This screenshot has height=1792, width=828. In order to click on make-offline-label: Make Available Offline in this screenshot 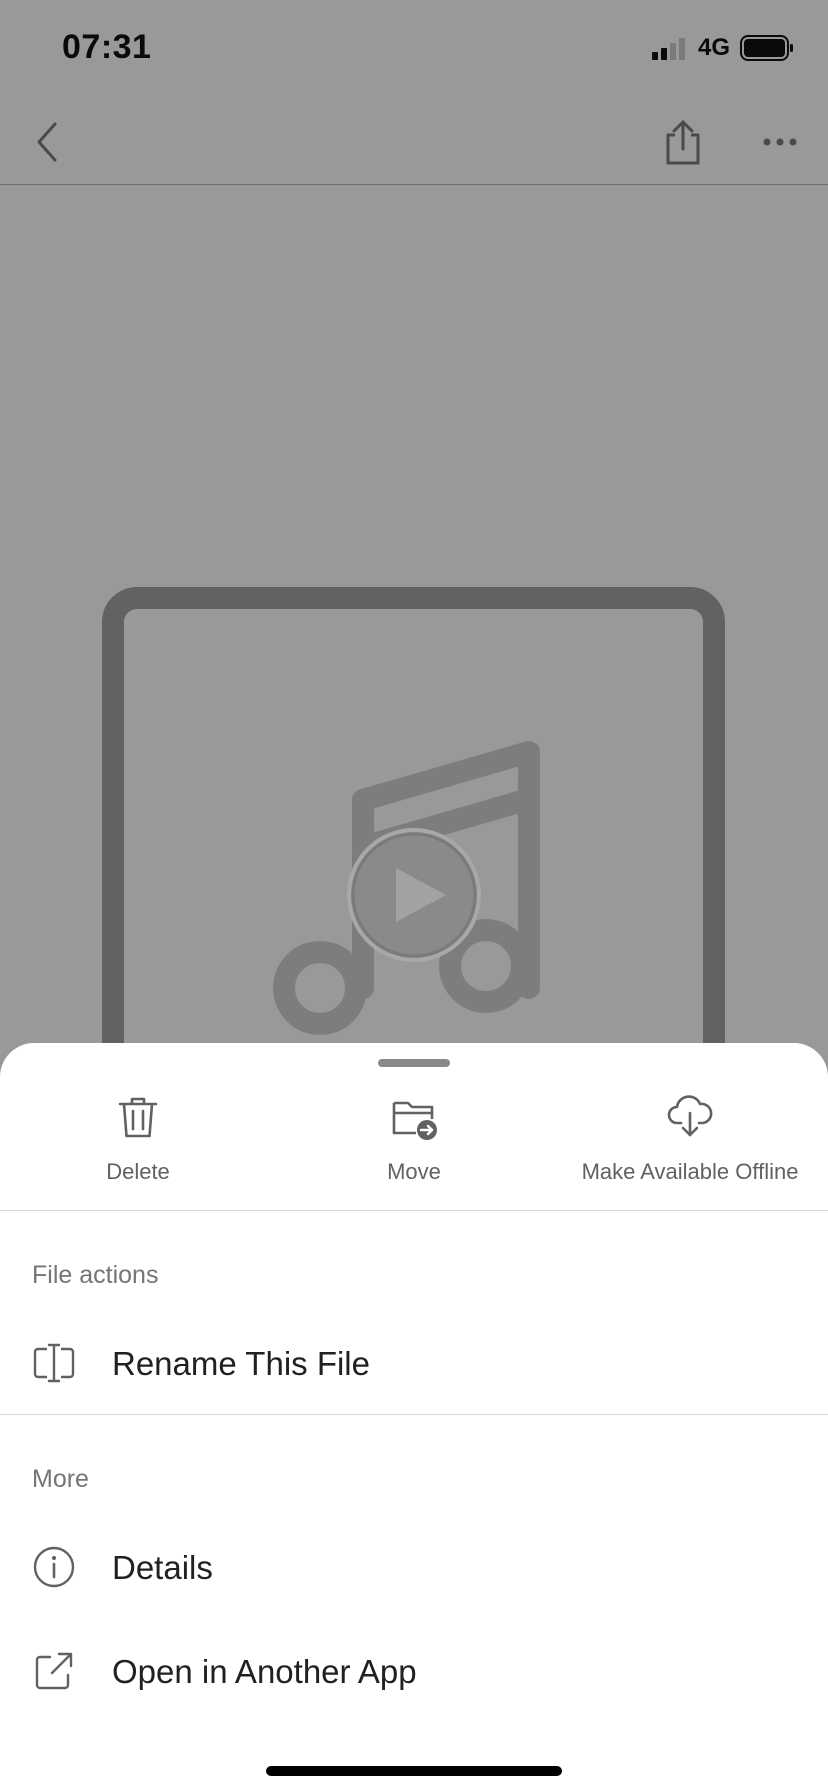, I will do `click(690, 1171)`.